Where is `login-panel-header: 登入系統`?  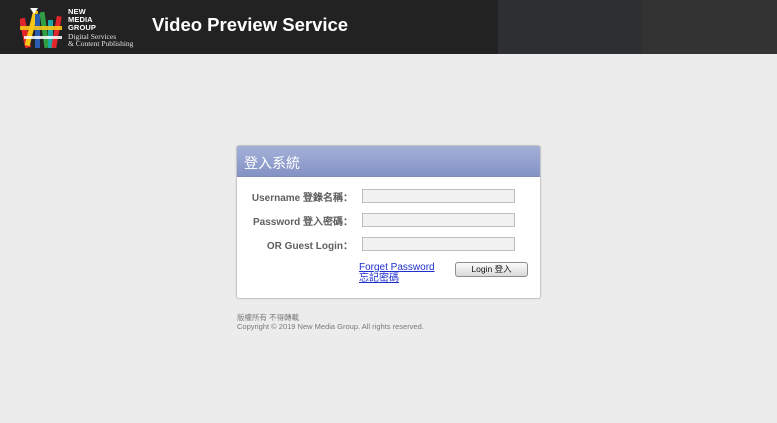
login-panel-header: 登入系統 is located at coordinates (388, 161).